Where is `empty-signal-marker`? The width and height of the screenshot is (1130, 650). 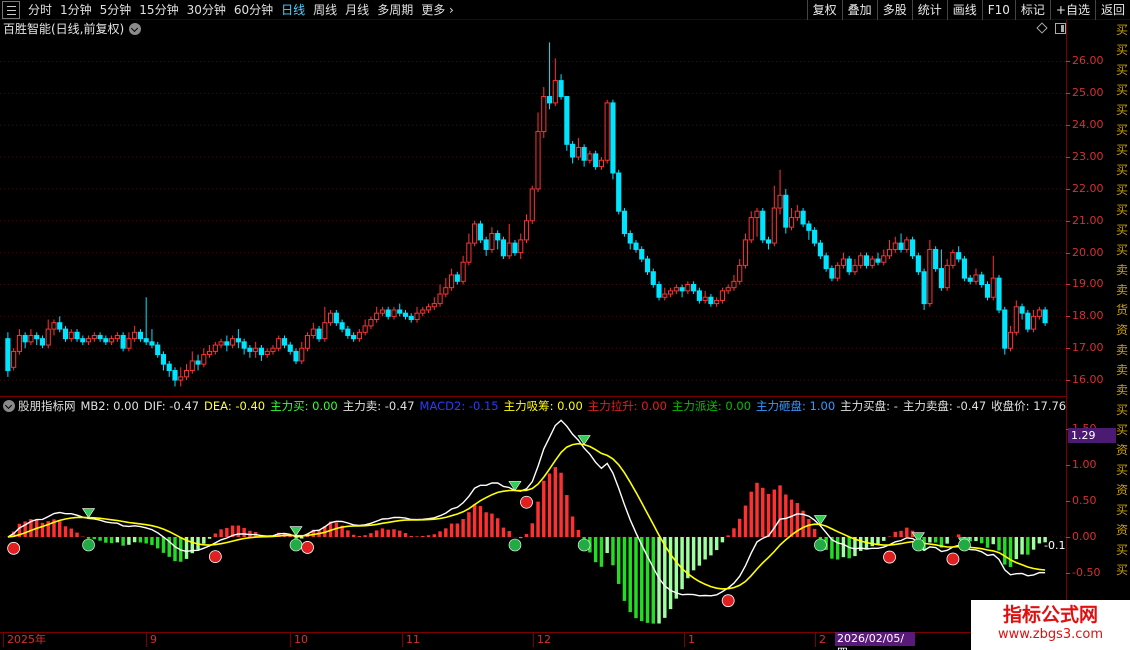
empty-signal-marker is located at coordinates (820, 545).